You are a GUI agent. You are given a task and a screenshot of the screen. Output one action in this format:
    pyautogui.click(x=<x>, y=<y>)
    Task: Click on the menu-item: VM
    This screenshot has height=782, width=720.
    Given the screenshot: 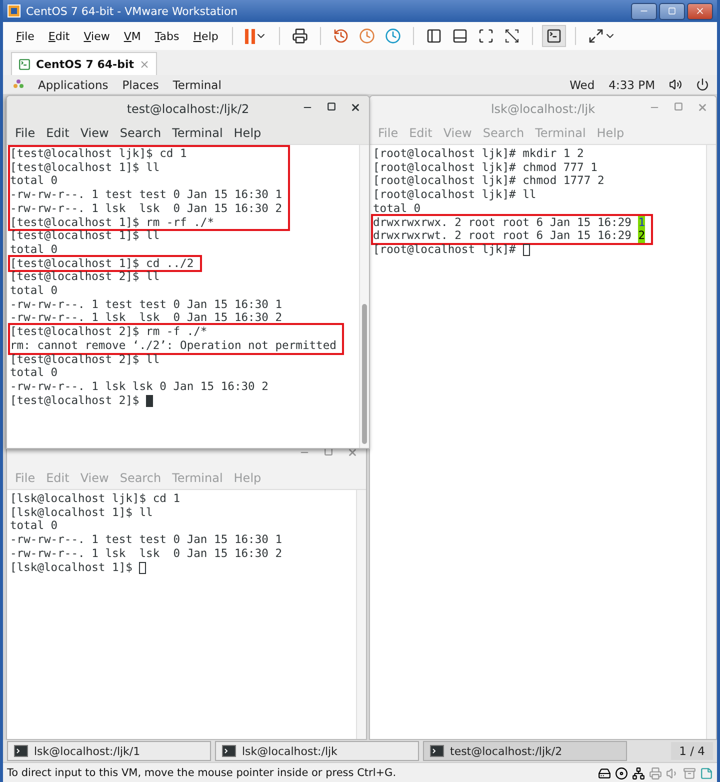 What is the action you would take?
    pyautogui.click(x=132, y=36)
    